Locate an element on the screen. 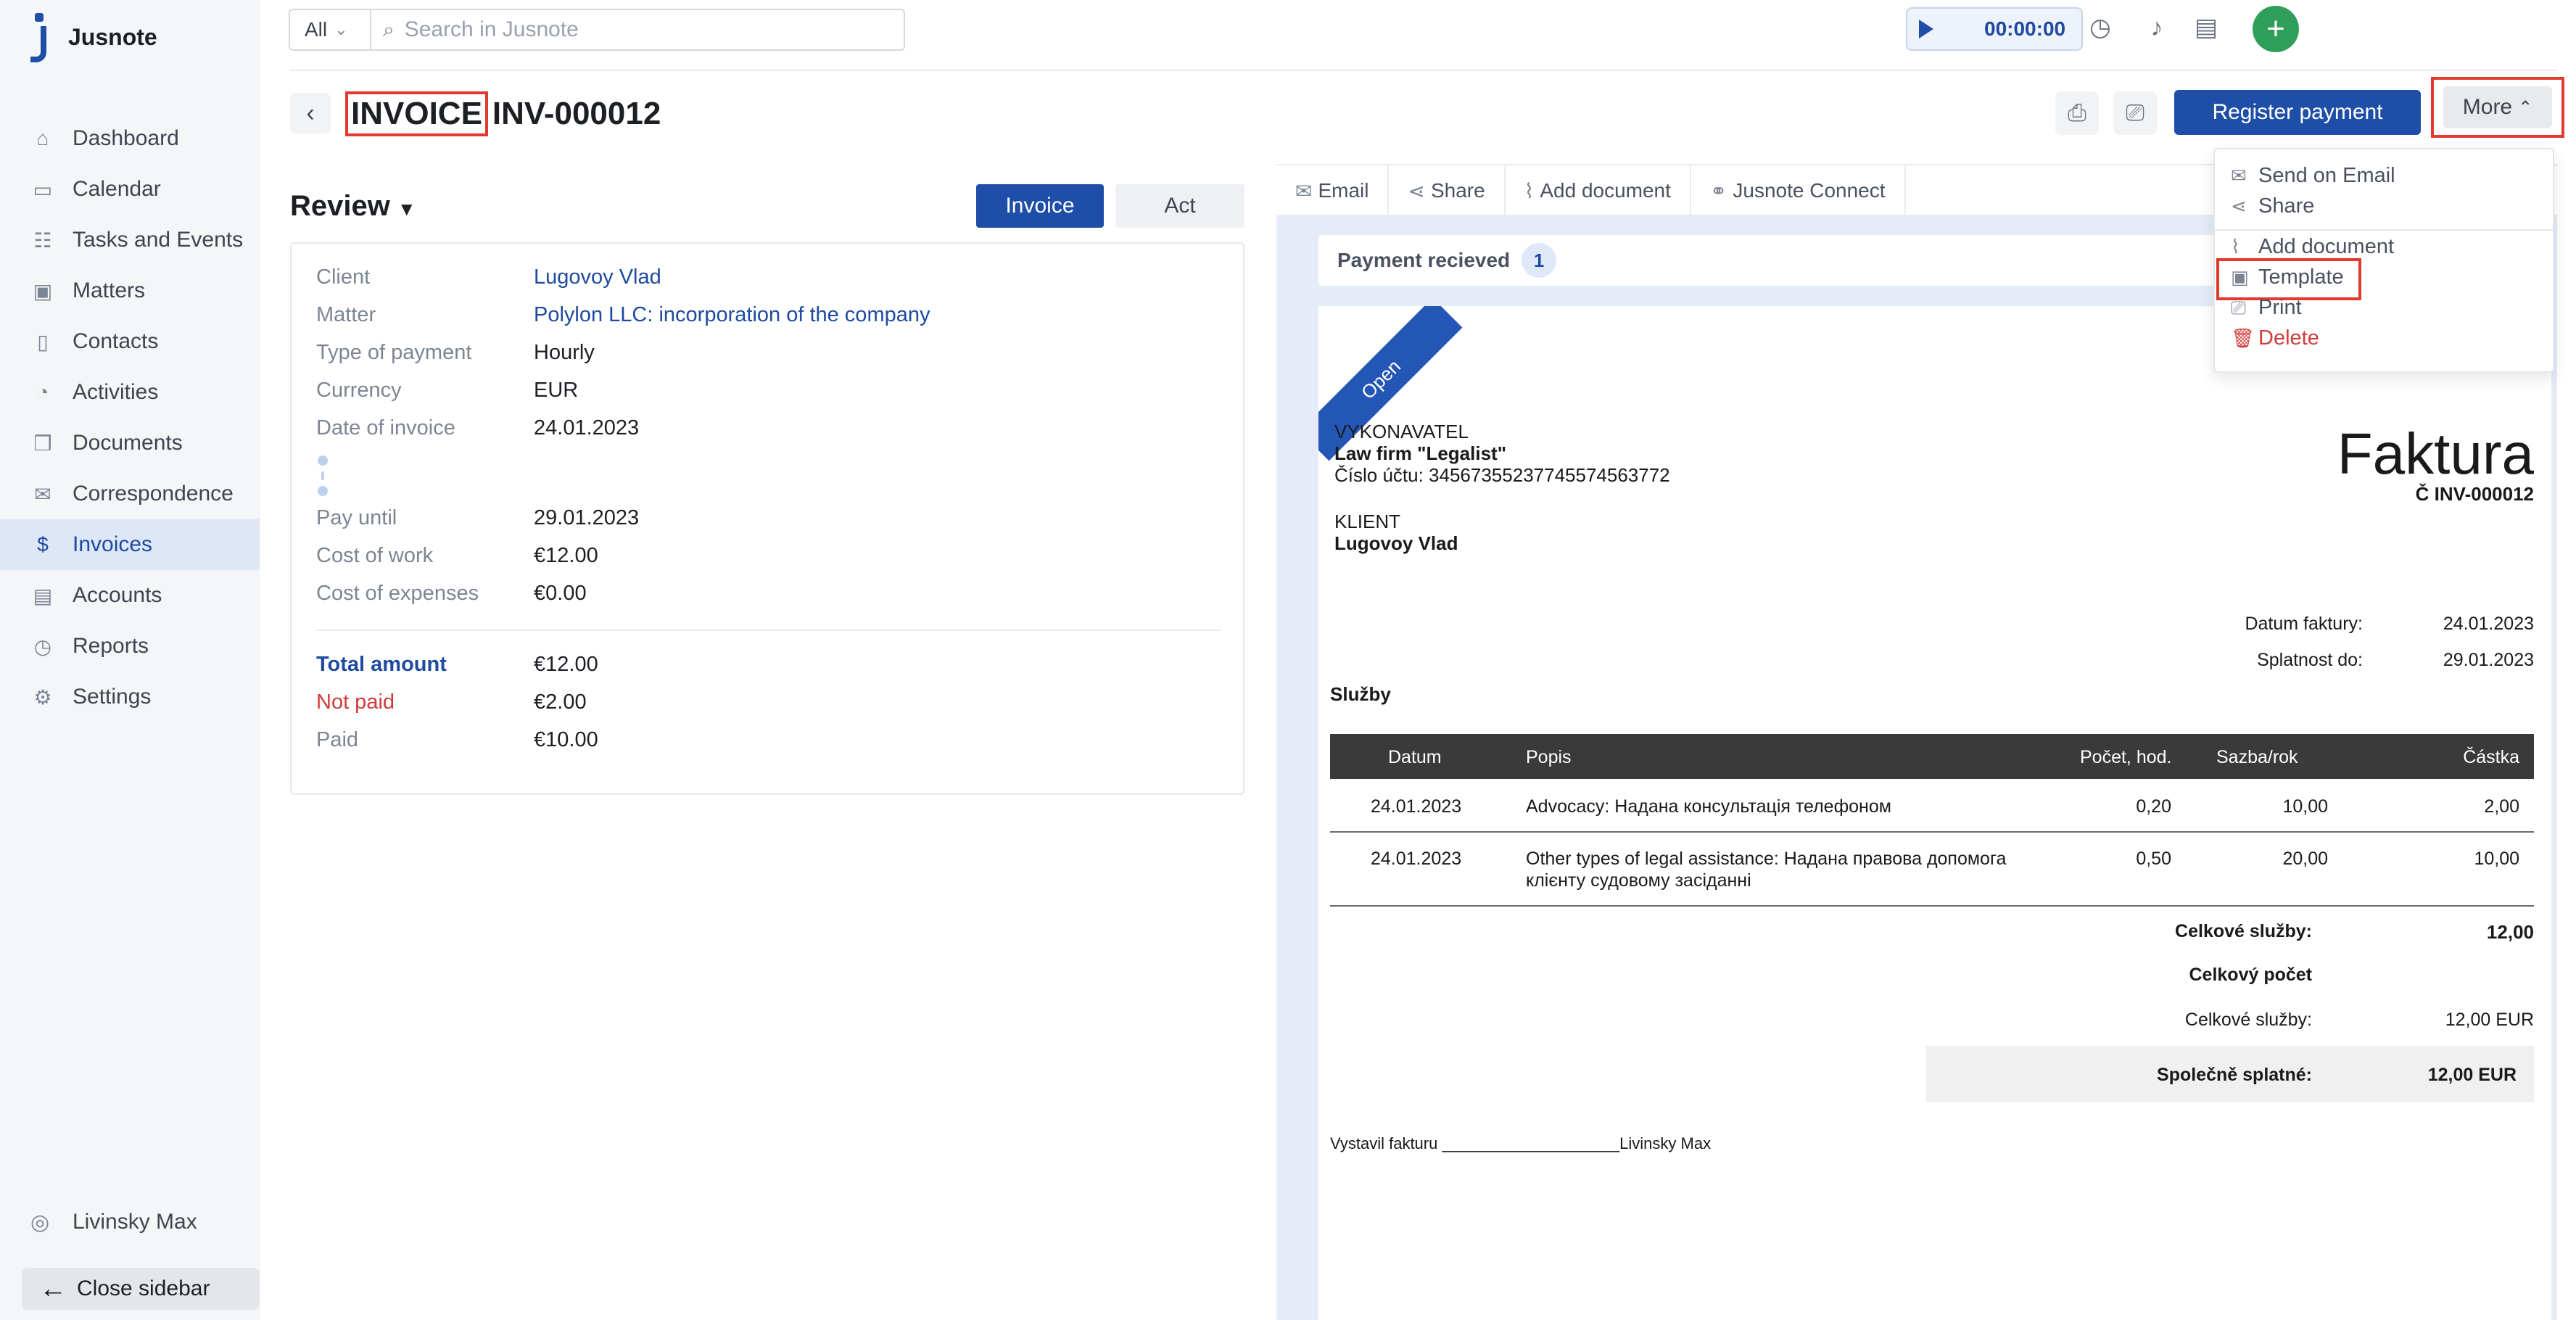 This screenshot has width=2576, height=1320. field-value: €12.00 is located at coordinates (566, 664).